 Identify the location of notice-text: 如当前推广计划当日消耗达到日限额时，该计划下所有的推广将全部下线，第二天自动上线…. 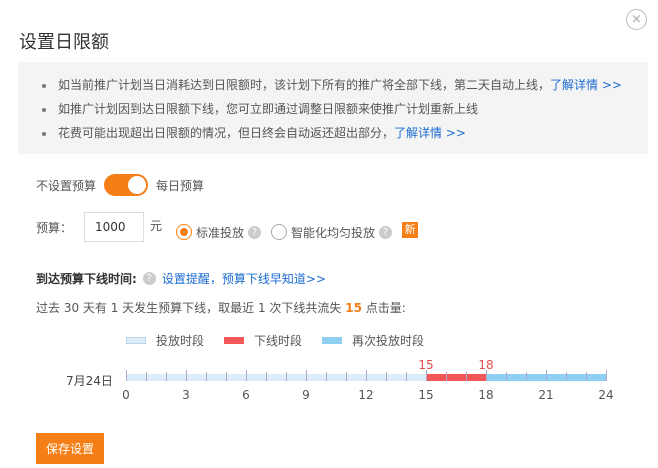
(304, 85).